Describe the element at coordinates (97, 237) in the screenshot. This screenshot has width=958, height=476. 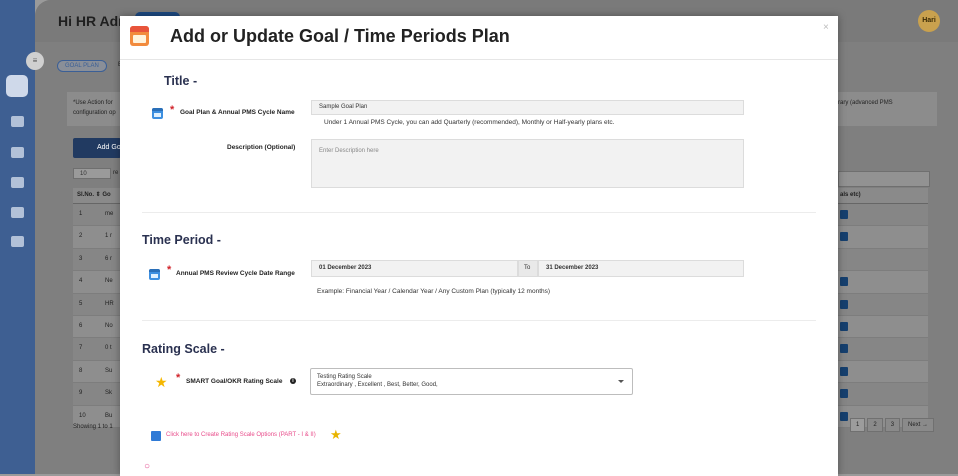
I see `table-row: 2 1 r` at that location.